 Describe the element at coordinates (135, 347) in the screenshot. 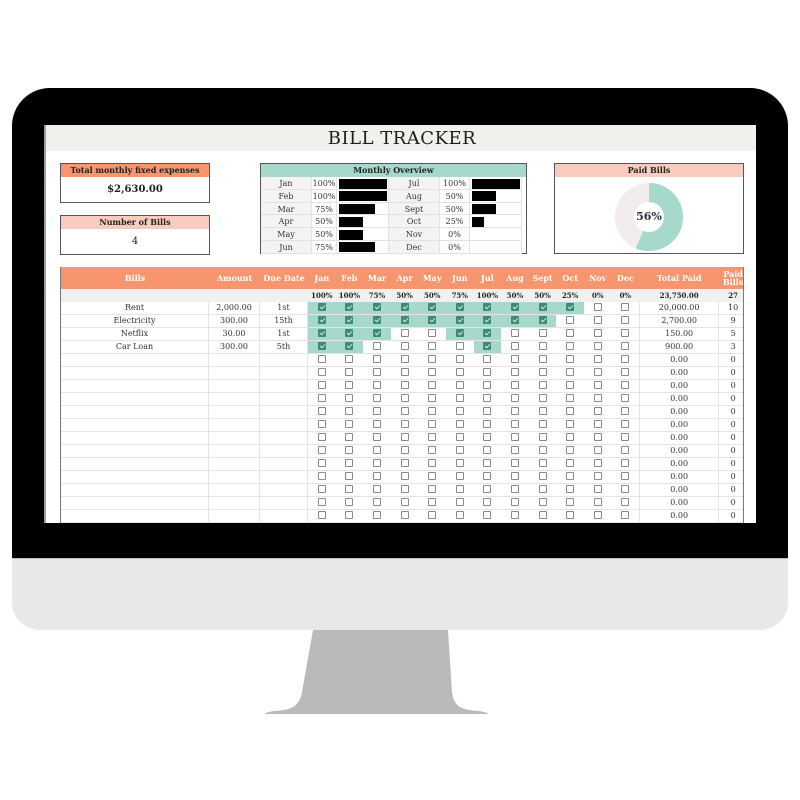

I see `bill-name-cell: Car Loan` at that location.